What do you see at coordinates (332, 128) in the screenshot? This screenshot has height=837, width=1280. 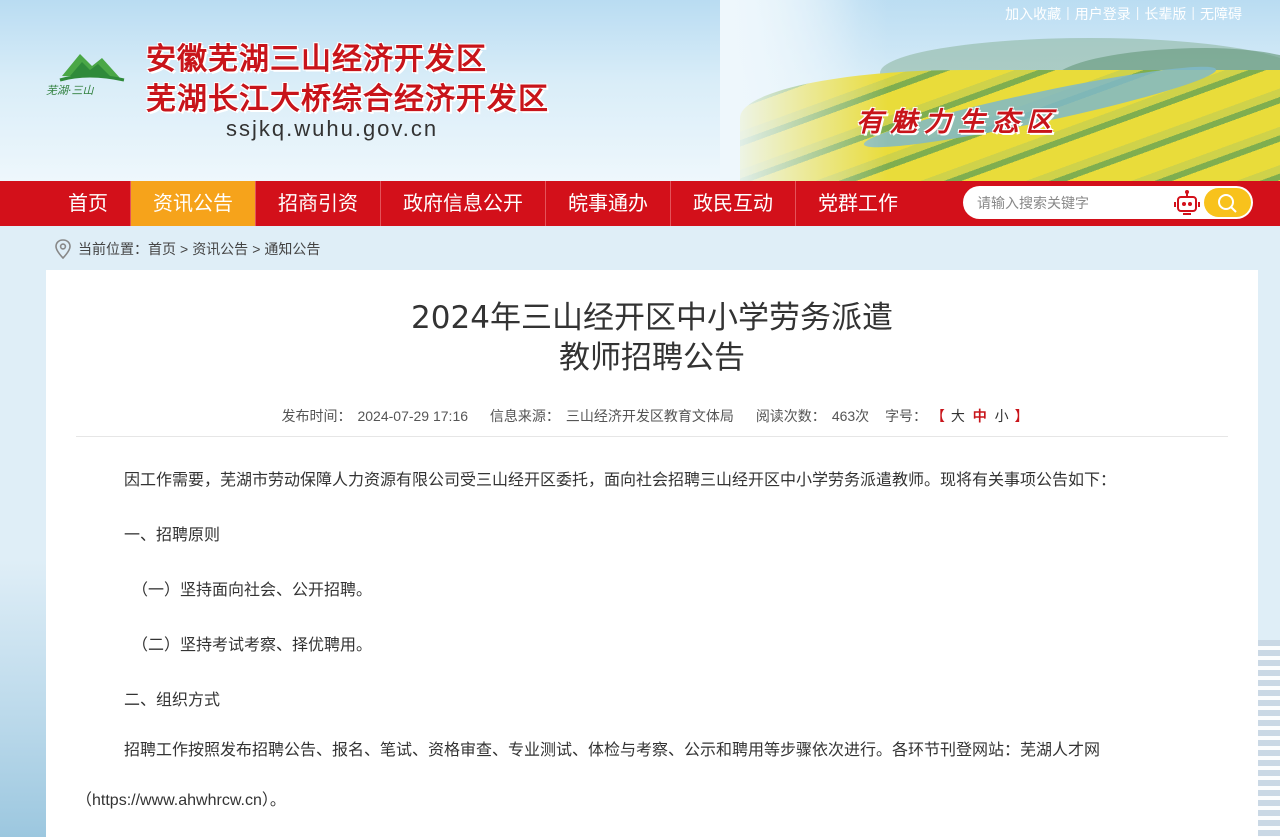 I see `site-domain: ssjkq.wuhu.gov.cn` at bounding box center [332, 128].